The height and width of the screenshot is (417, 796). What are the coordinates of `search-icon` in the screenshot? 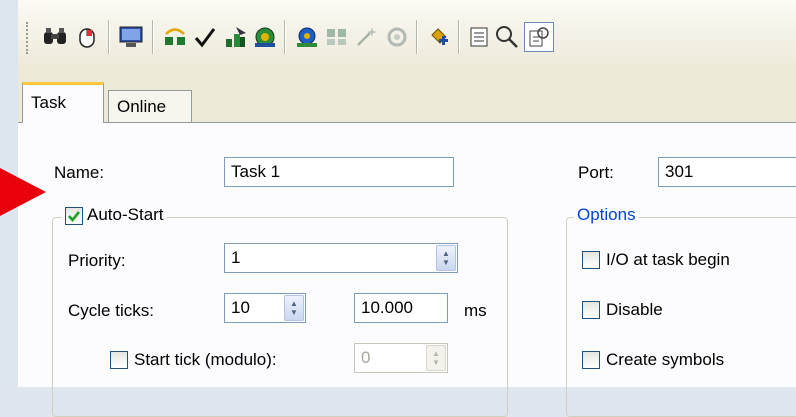 It's located at (507, 37).